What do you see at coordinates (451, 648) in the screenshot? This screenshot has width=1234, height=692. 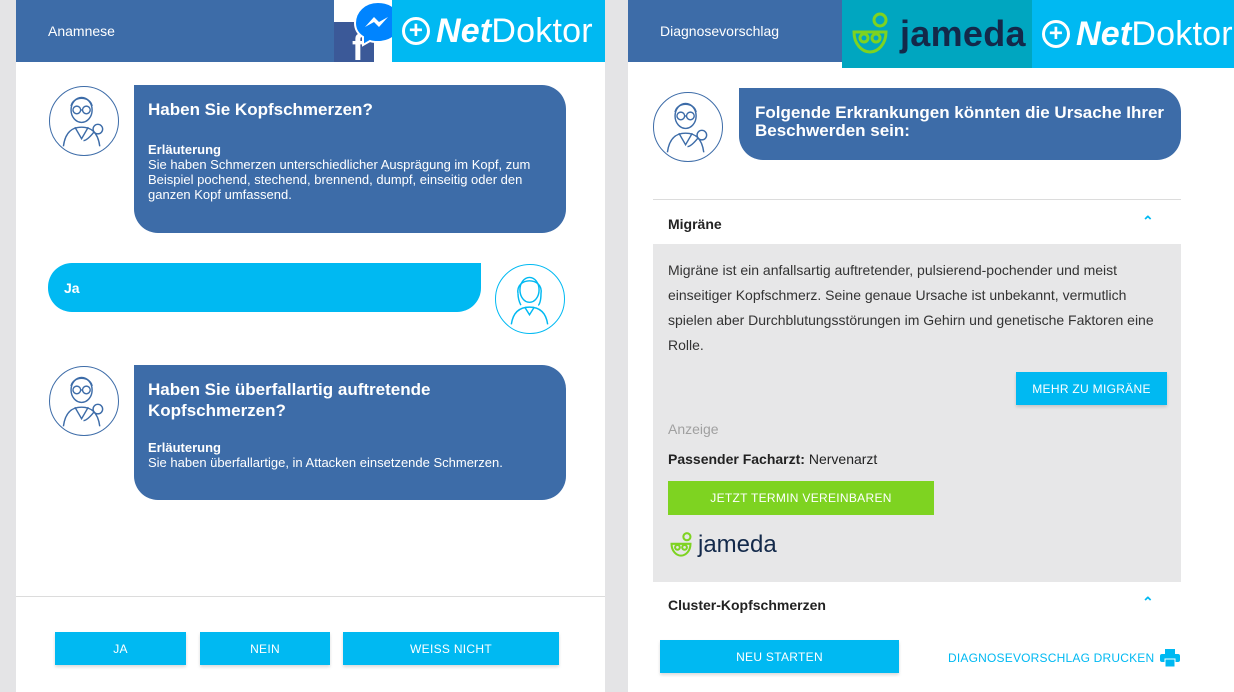 I see `dont-know-button: WEISS NICHT` at bounding box center [451, 648].